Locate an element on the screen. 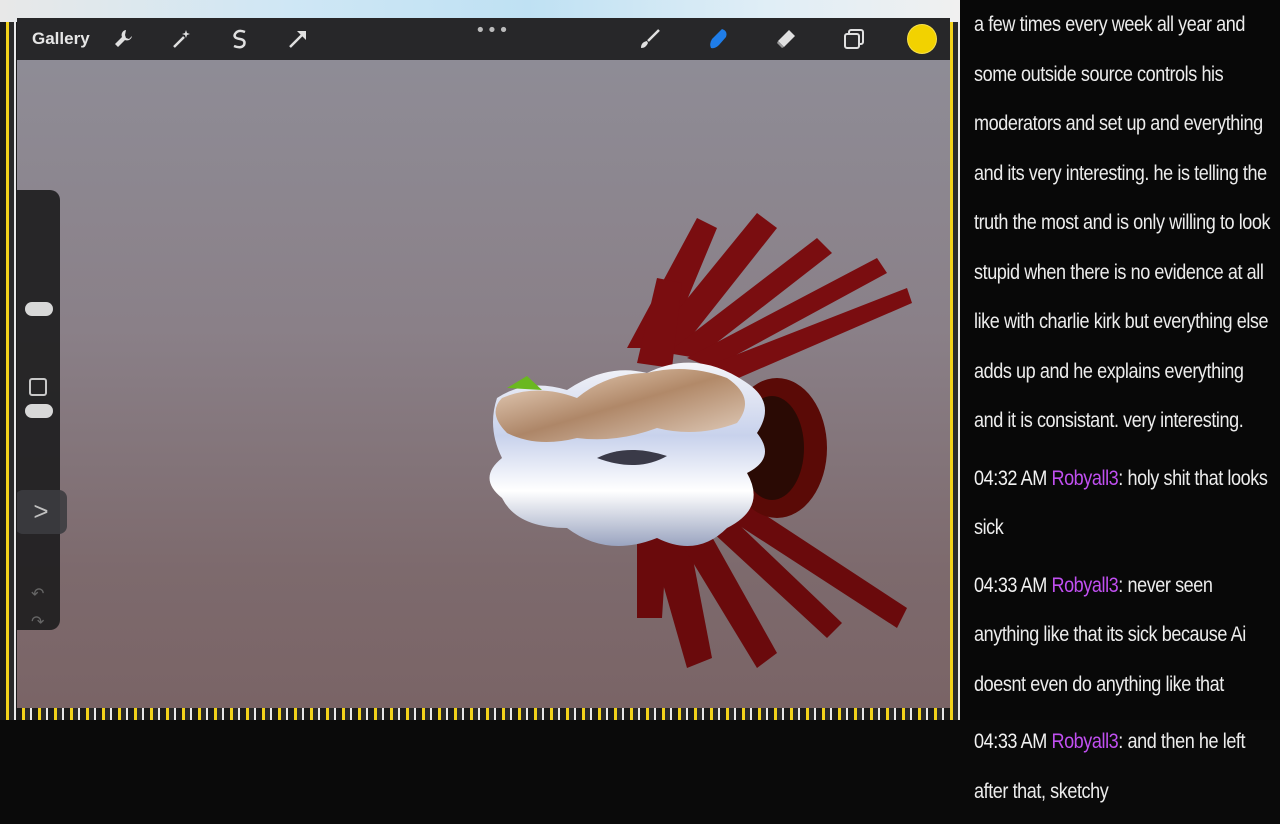 Image resolution: width=1280 pixels, height=824 pixels. expand-sidebar-button: > is located at coordinates (42, 512).